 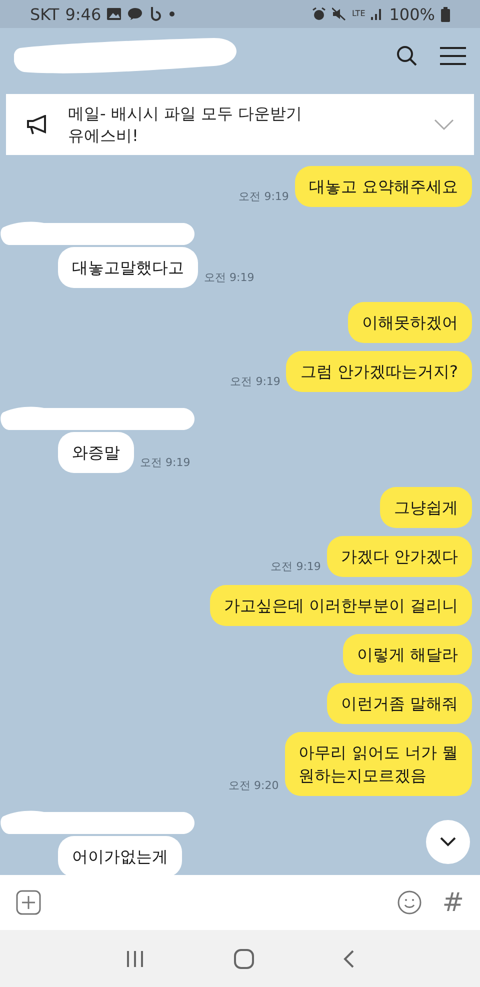 What do you see at coordinates (114, 14) in the screenshot?
I see `image-icon` at bounding box center [114, 14].